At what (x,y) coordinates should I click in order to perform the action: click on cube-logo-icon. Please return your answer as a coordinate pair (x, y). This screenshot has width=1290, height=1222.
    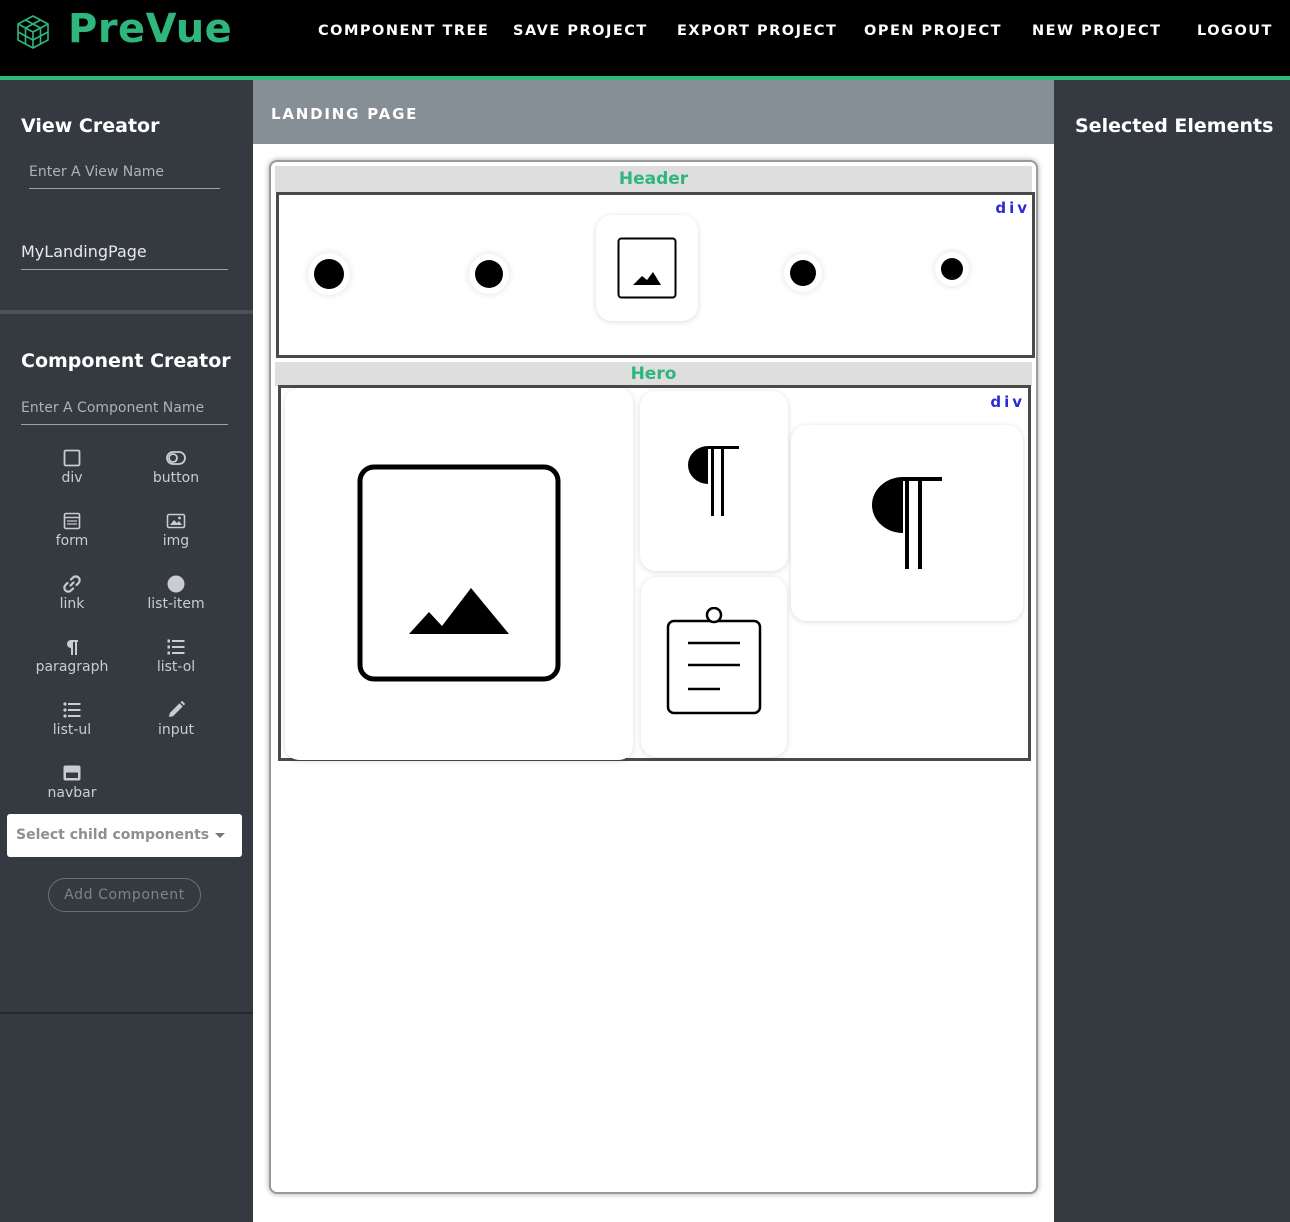
    Looking at the image, I should click on (33, 32).